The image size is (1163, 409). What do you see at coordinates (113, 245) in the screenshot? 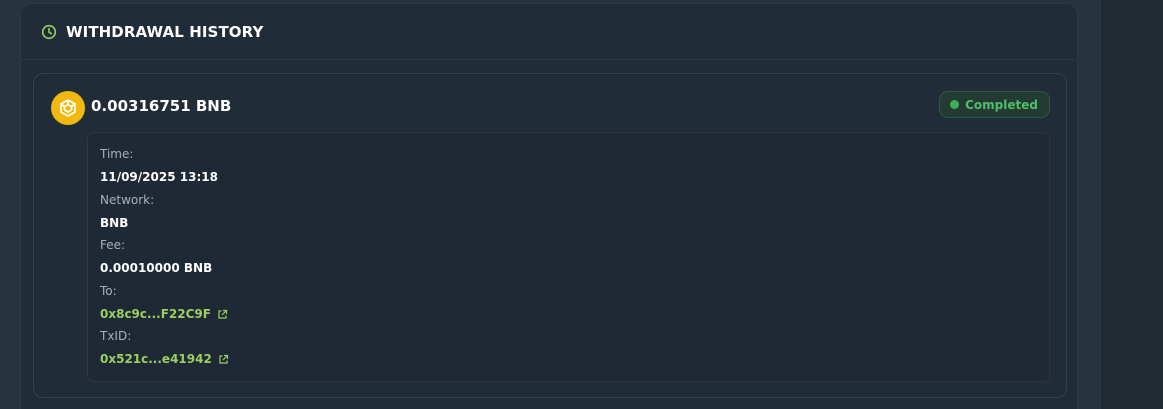
I see `fee-label: Fee:` at bounding box center [113, 245].